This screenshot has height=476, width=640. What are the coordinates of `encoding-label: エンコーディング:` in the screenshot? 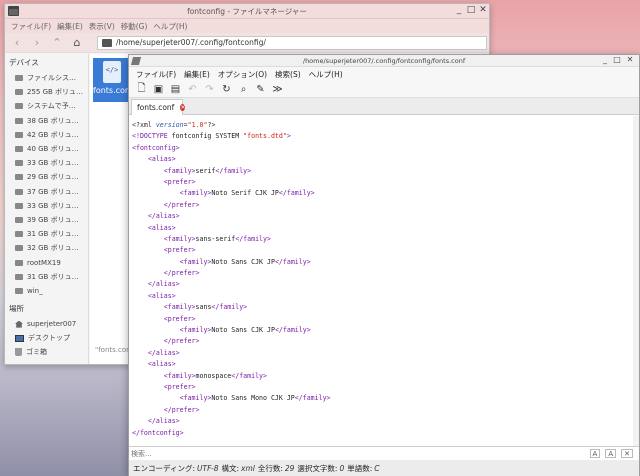 It's located at (164, 468).